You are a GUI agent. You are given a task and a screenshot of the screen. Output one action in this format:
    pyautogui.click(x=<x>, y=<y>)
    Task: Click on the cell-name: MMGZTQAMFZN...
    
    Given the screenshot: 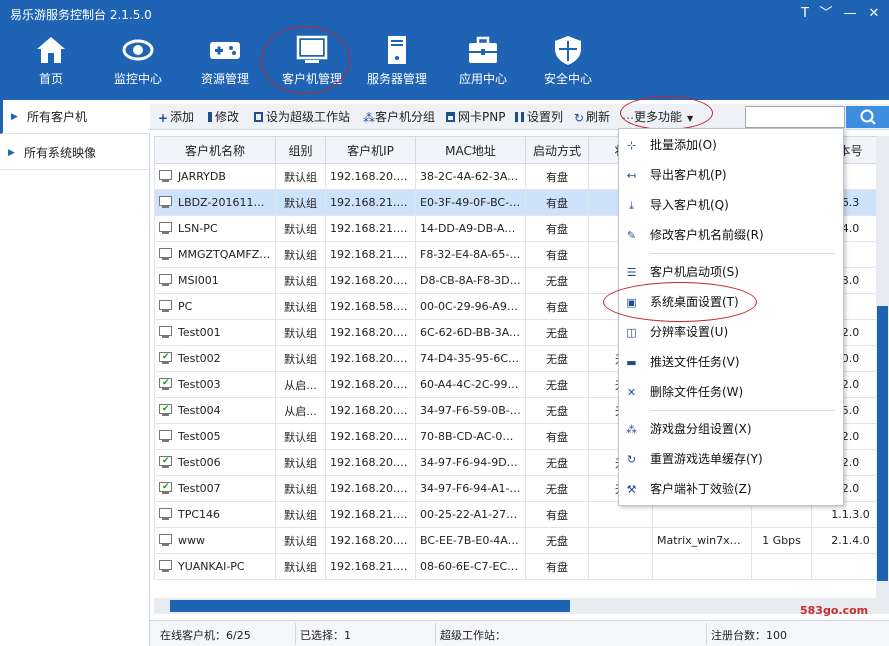 What is the action you would take?
    pyautogui.click(x=215, y=254)
    